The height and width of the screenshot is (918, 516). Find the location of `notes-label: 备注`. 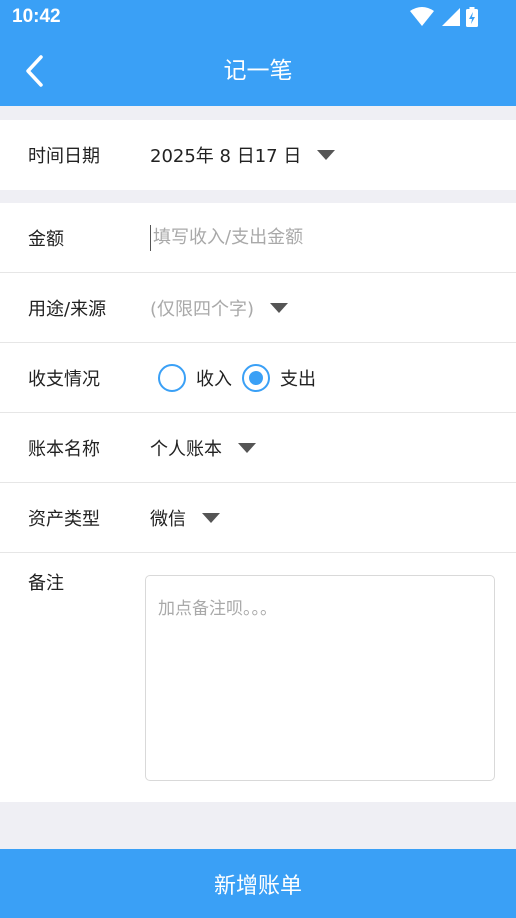

notes-label: 备注 is located at coordinates (46, 583).